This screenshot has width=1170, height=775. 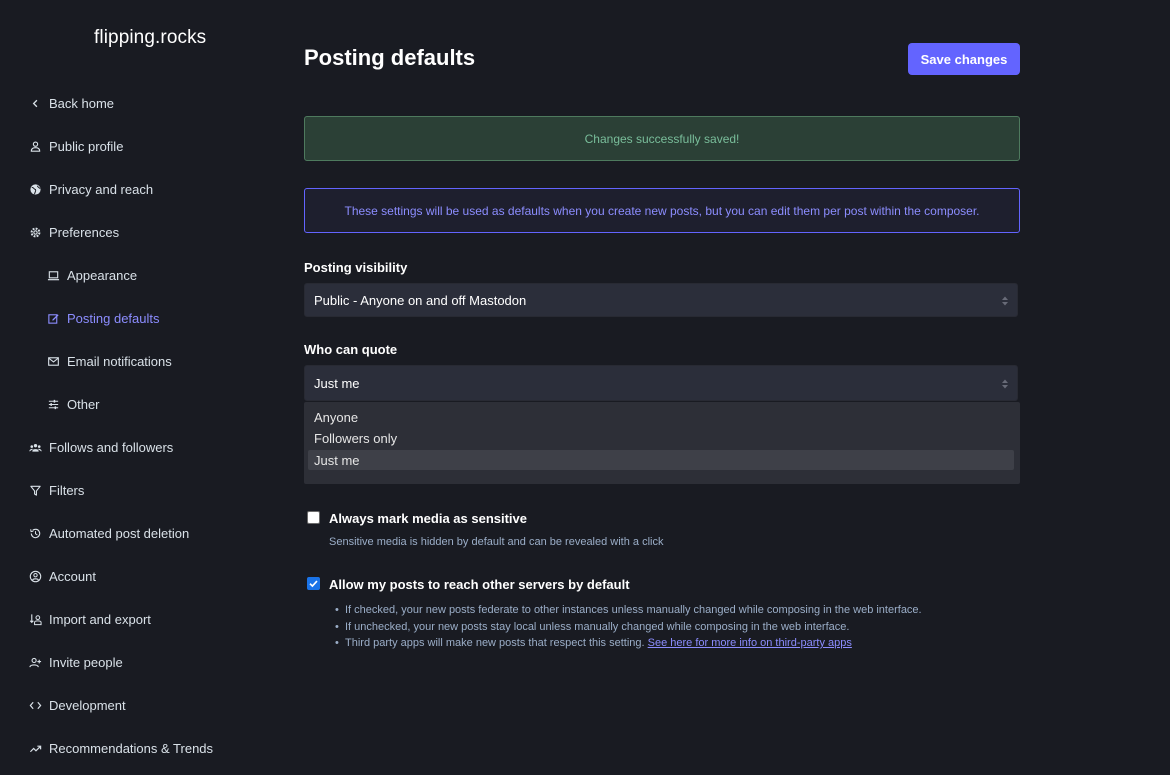 I want to click on nav-posting-defaults: Posting defaults, so click(x=103, y=318).